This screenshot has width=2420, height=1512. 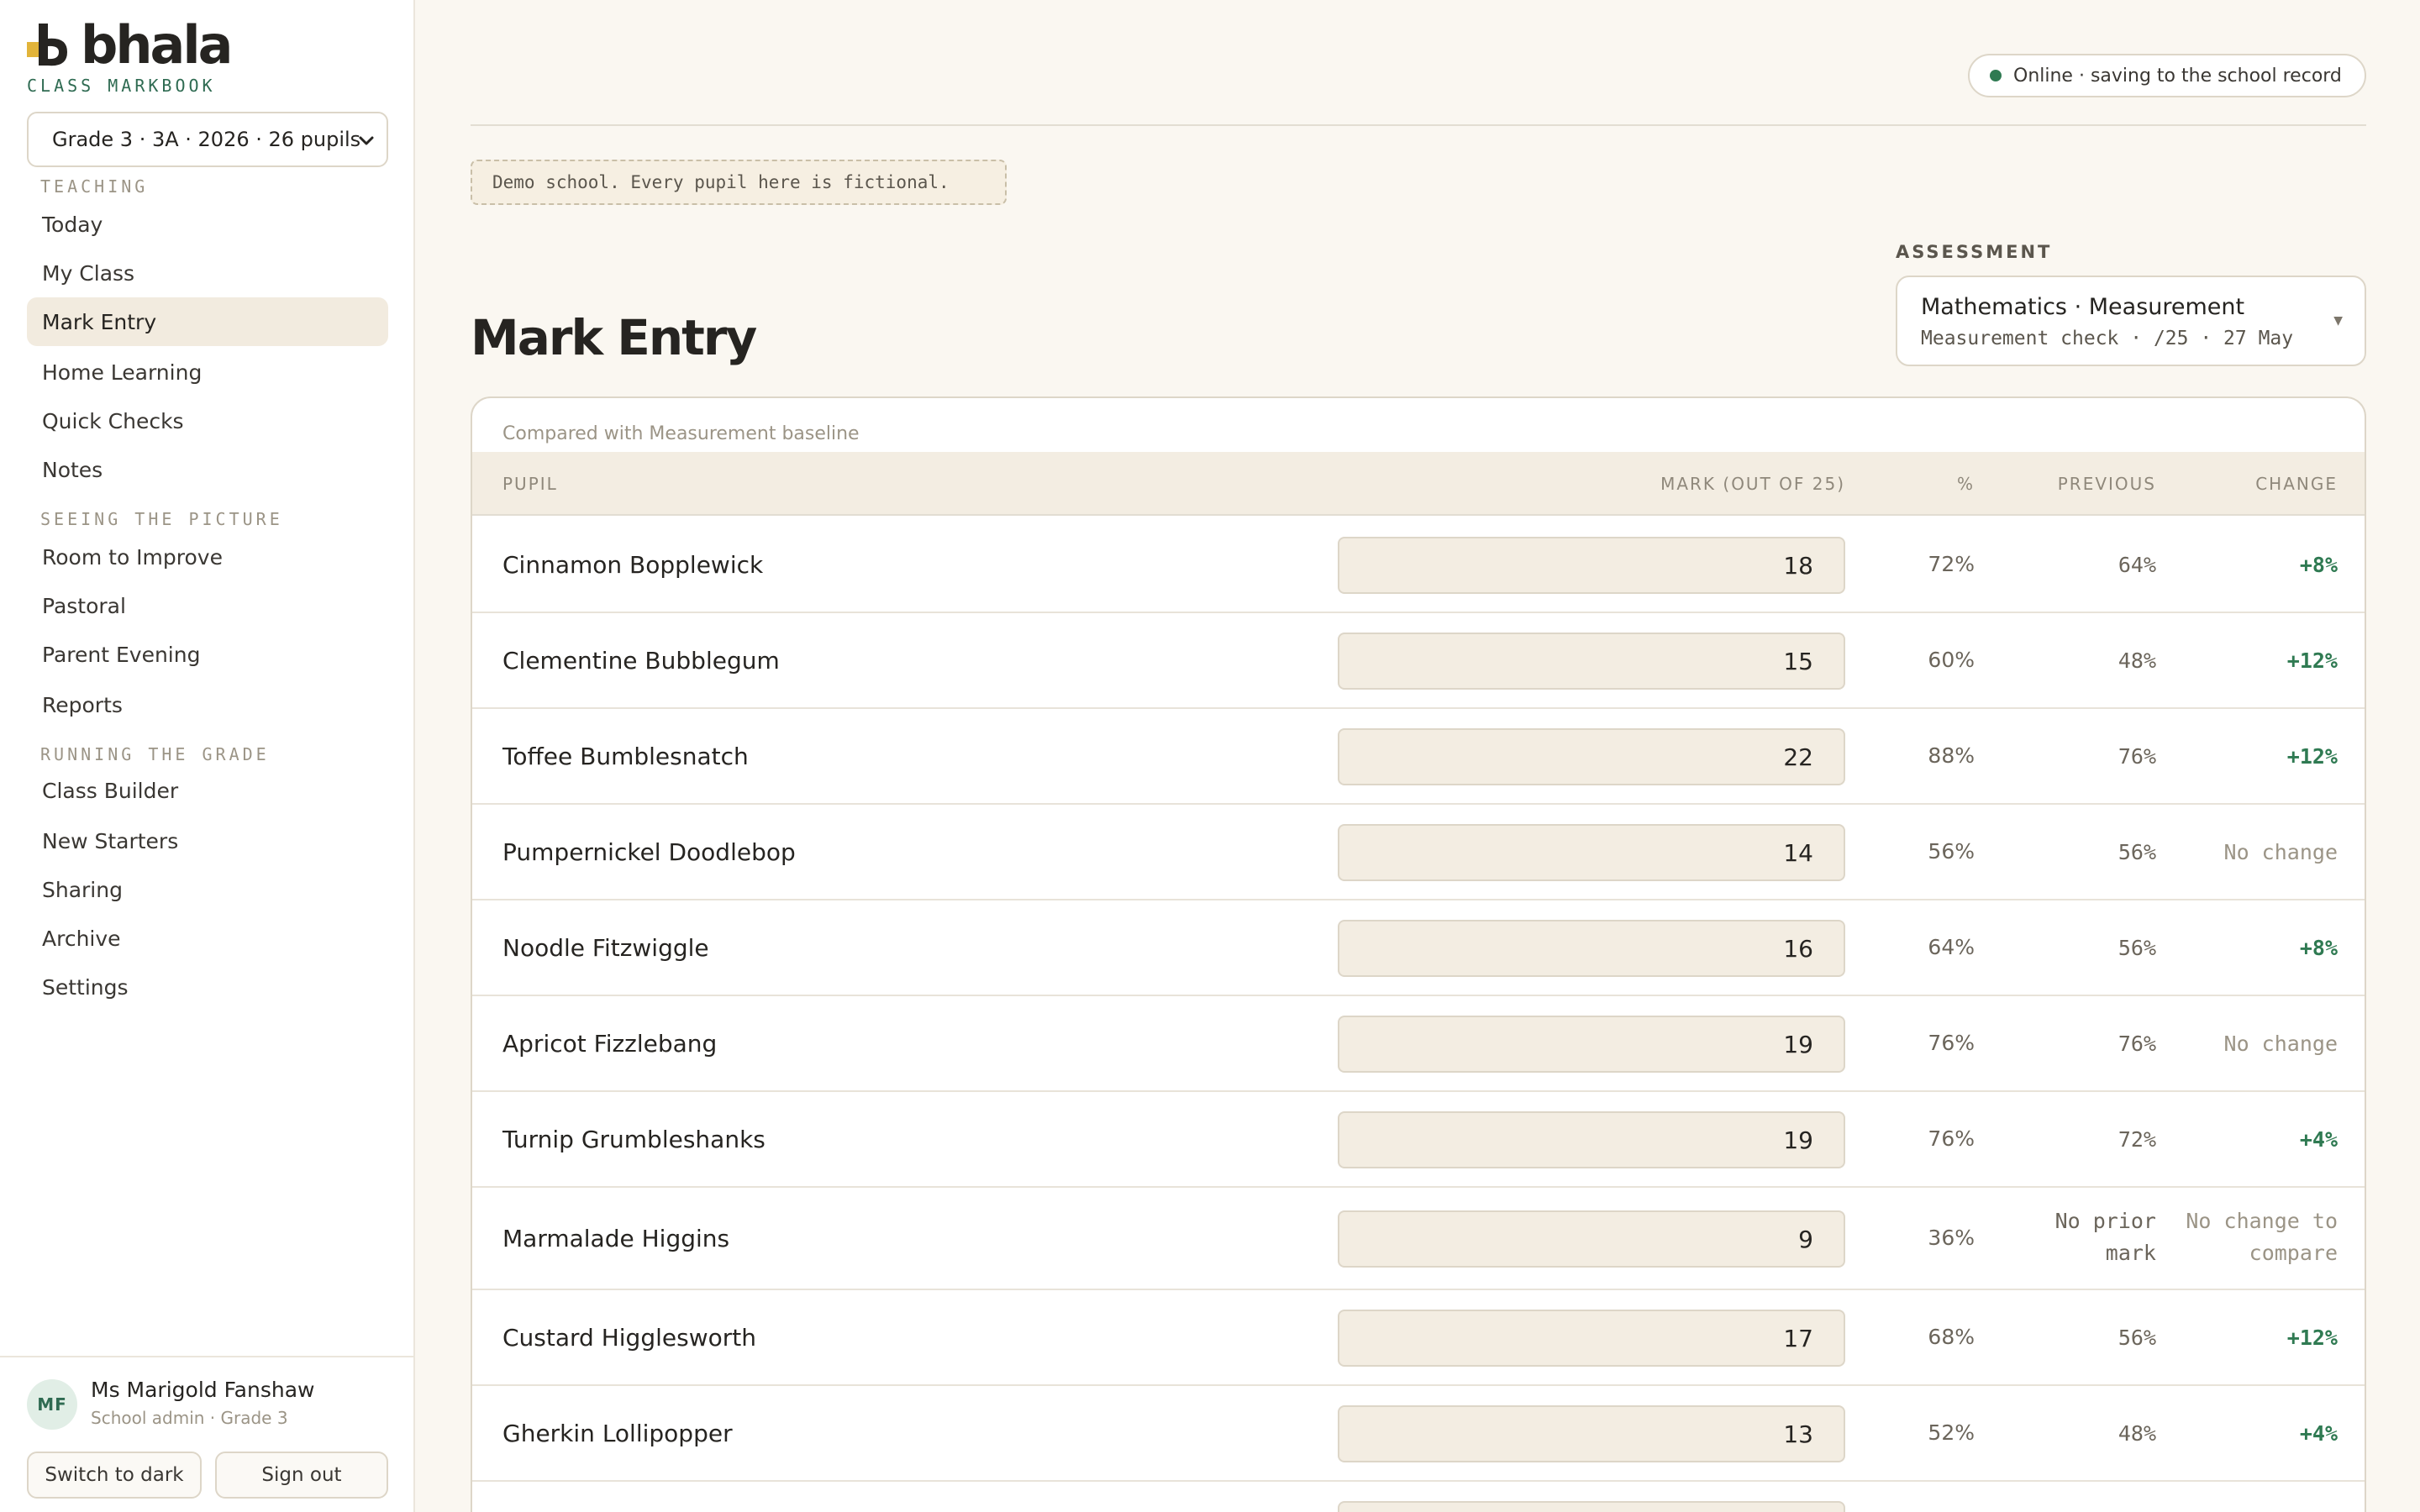 I want to click on table-row: Turnip Grumbleshanks 19 76% 72% +4%, so click(x=1418, y=1140).